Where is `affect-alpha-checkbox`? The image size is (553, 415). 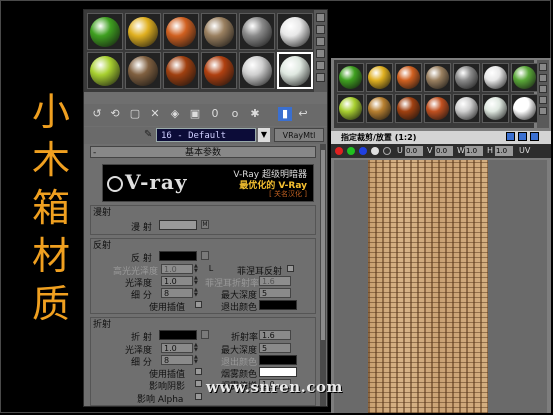
affect-alpha-checkbox is located at coordinates (198, 396).